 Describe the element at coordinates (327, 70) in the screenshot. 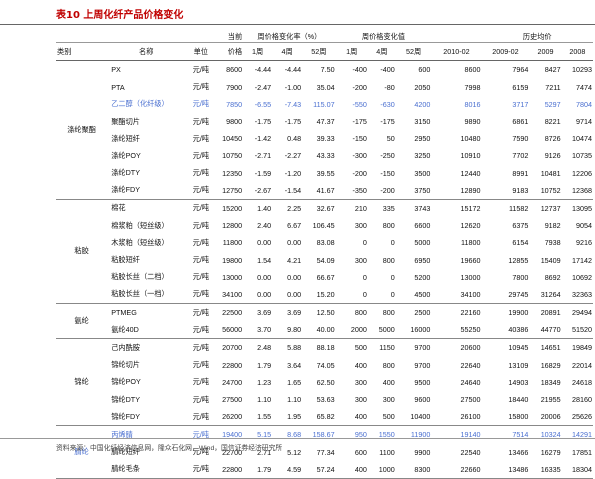

I see `pct-52w: 7.50` at that location.